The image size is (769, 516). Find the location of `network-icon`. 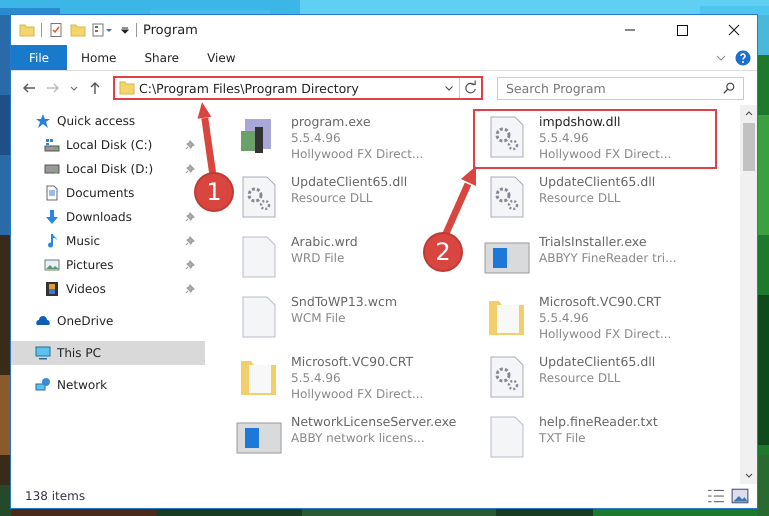

network-icon is located at coordinates (43, 385).